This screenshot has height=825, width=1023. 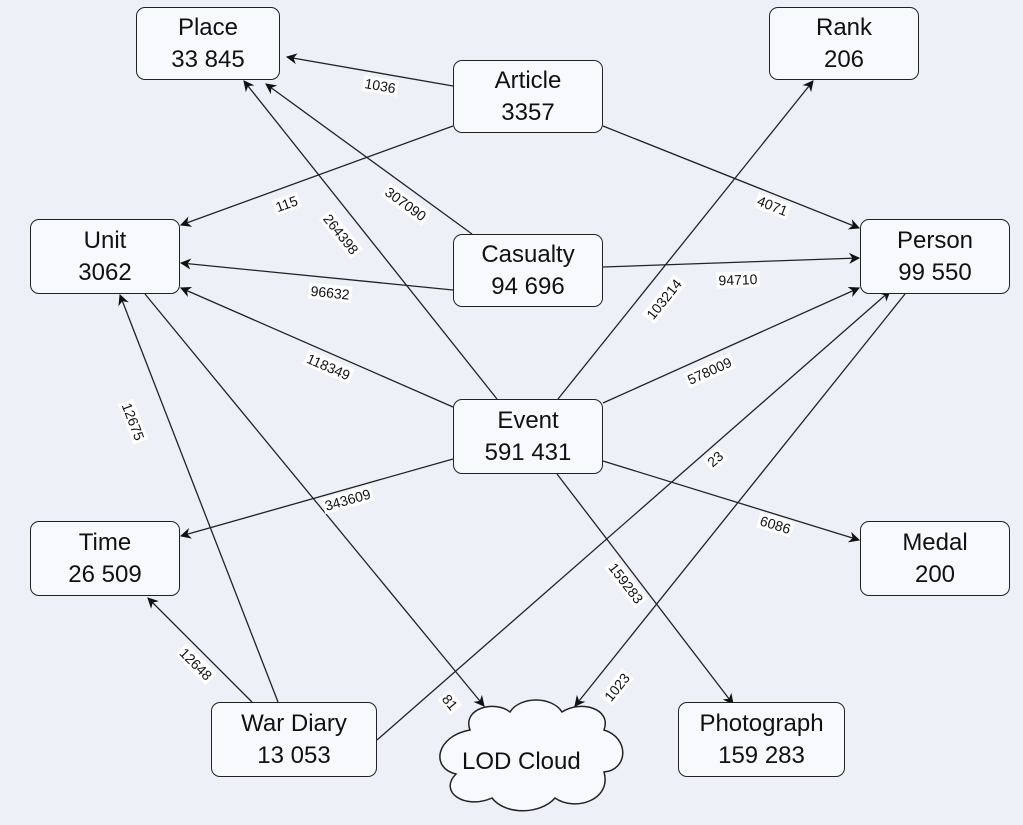 I want to click on edge-event-to-unit, so click(x=316, y=347).